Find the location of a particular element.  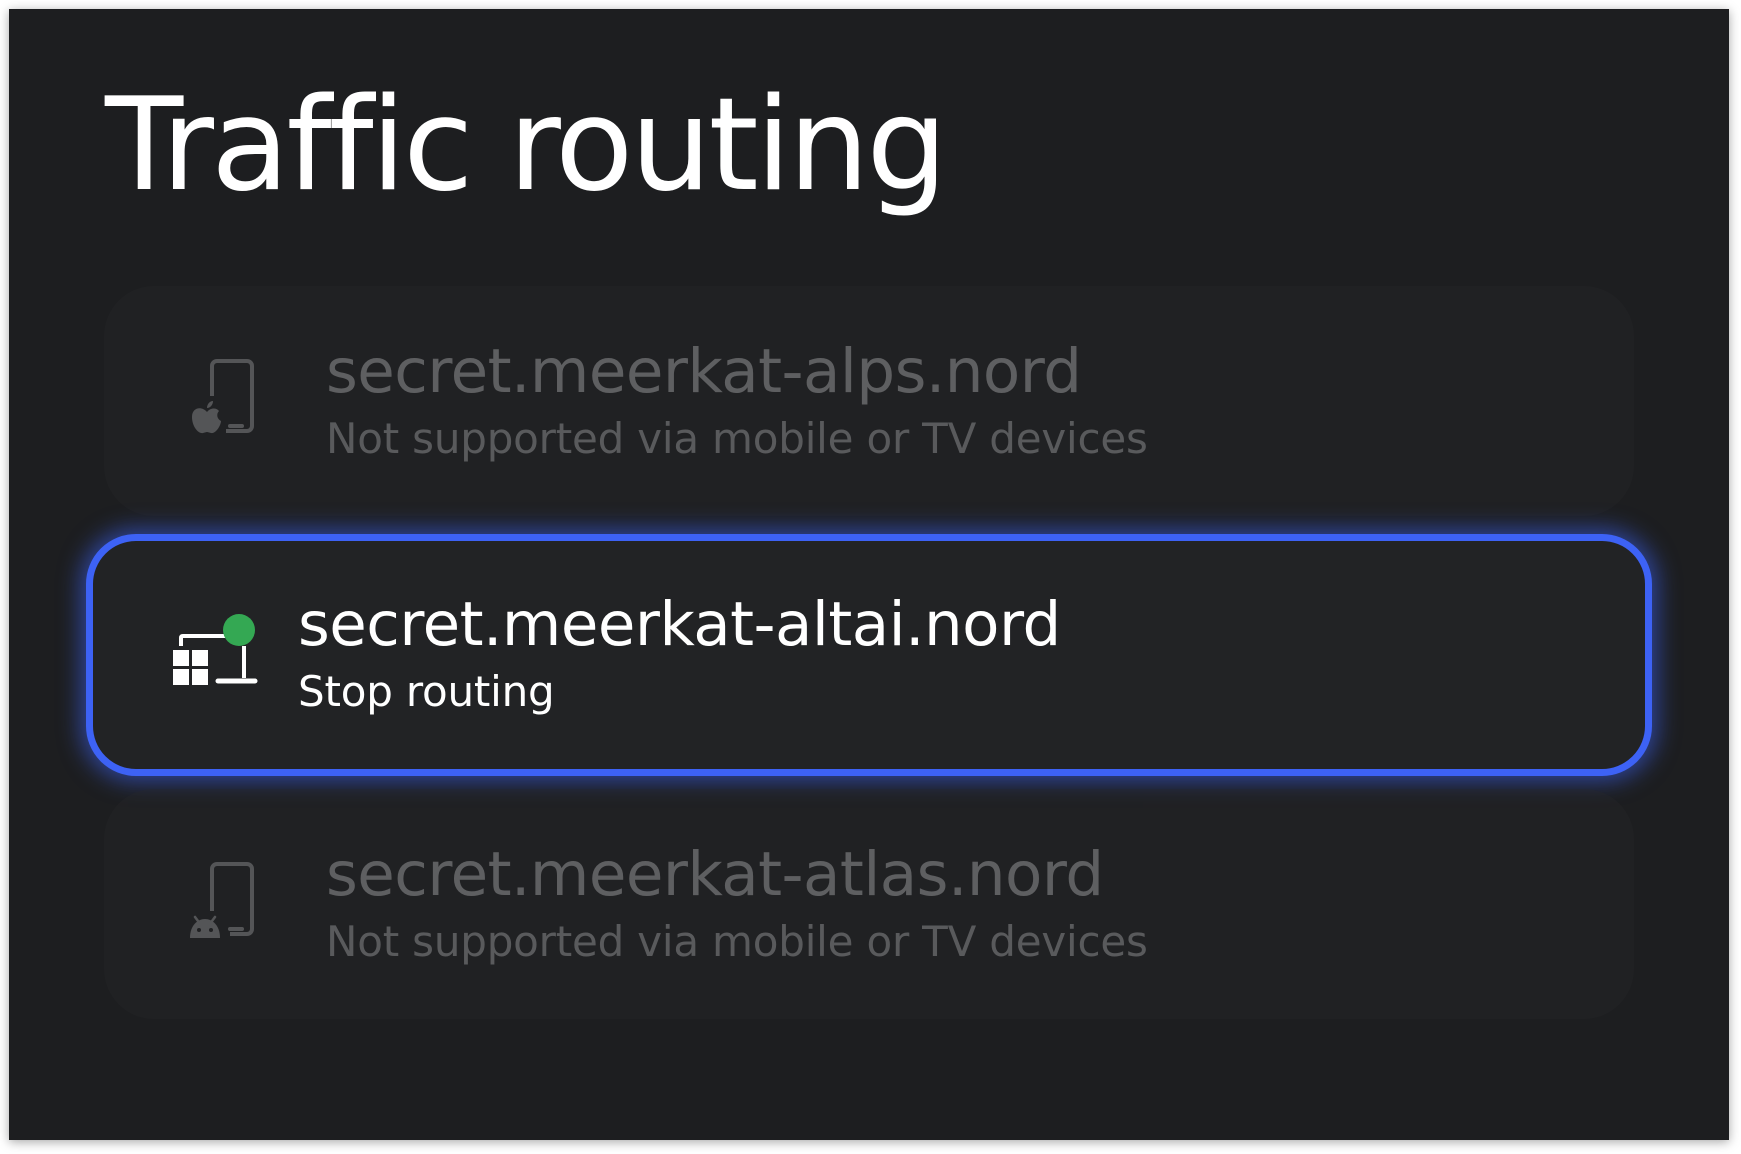

device-name: secret.meerkat-altai.nord is located at coordinates (679, 624).